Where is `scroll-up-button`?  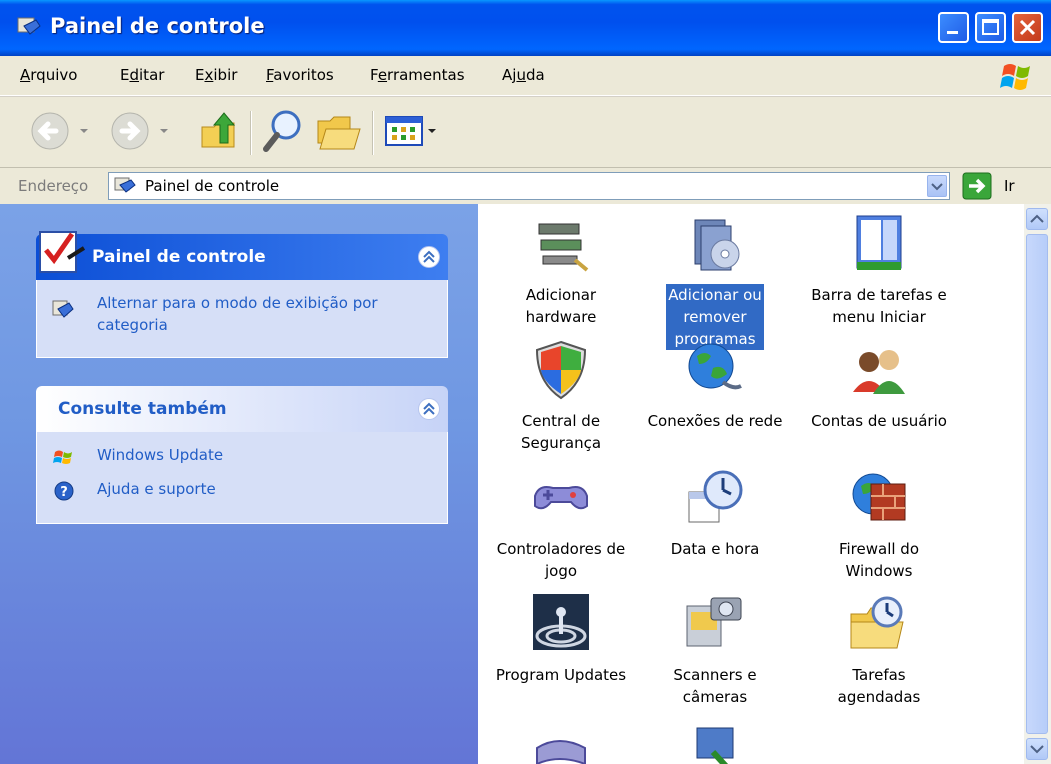 scroll-up-button is located at coordinates (1037, 219).